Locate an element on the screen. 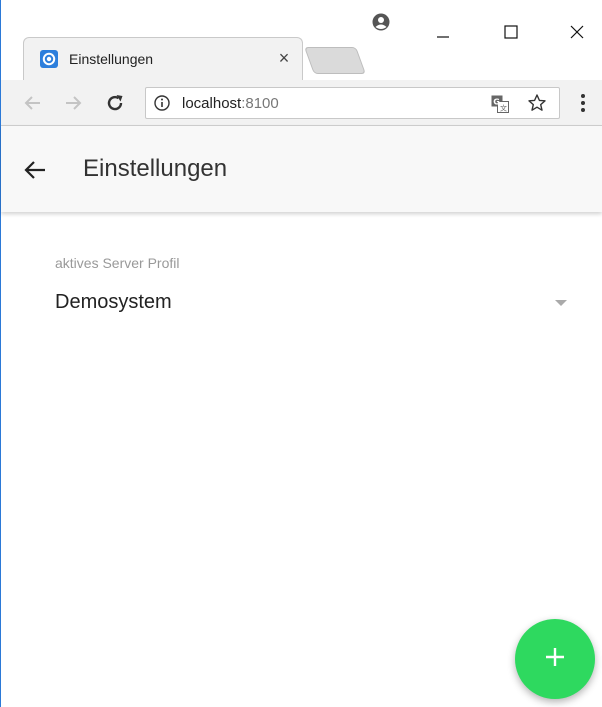 This screenshot has width=602, height=707. tab-title: Einstellungen is located at coordinates (111, 59).